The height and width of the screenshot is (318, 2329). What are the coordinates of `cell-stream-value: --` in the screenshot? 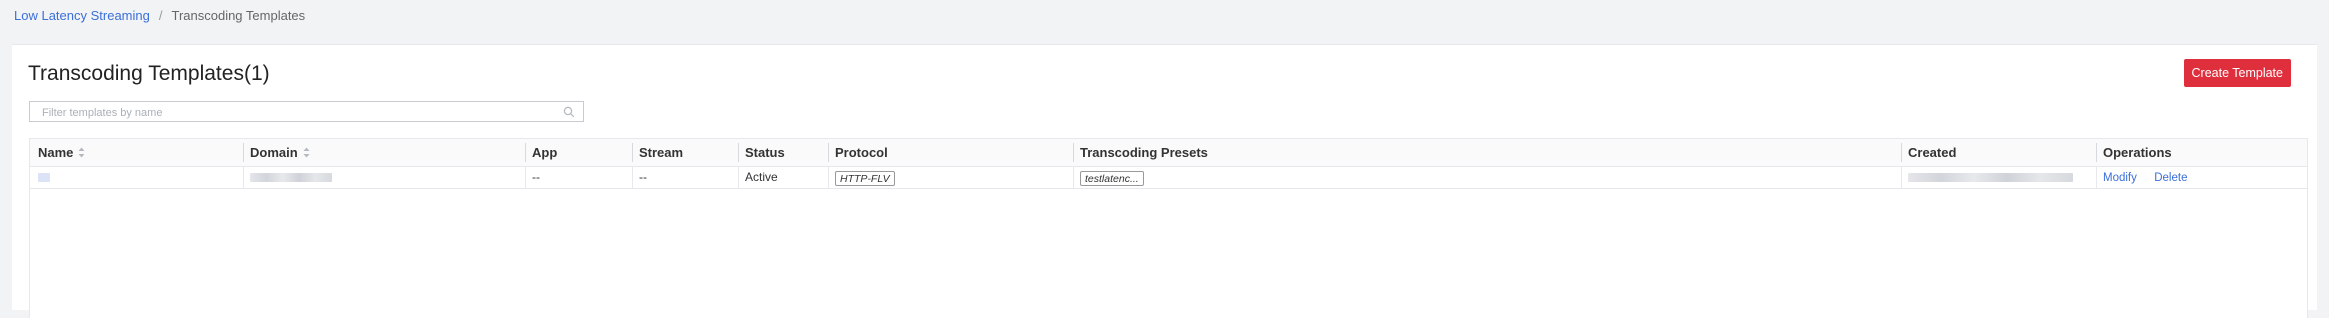 It's located at (643, 177).